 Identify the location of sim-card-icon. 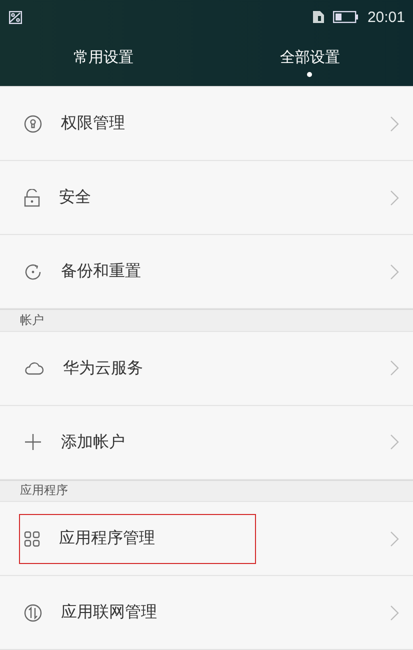
(319, 17).